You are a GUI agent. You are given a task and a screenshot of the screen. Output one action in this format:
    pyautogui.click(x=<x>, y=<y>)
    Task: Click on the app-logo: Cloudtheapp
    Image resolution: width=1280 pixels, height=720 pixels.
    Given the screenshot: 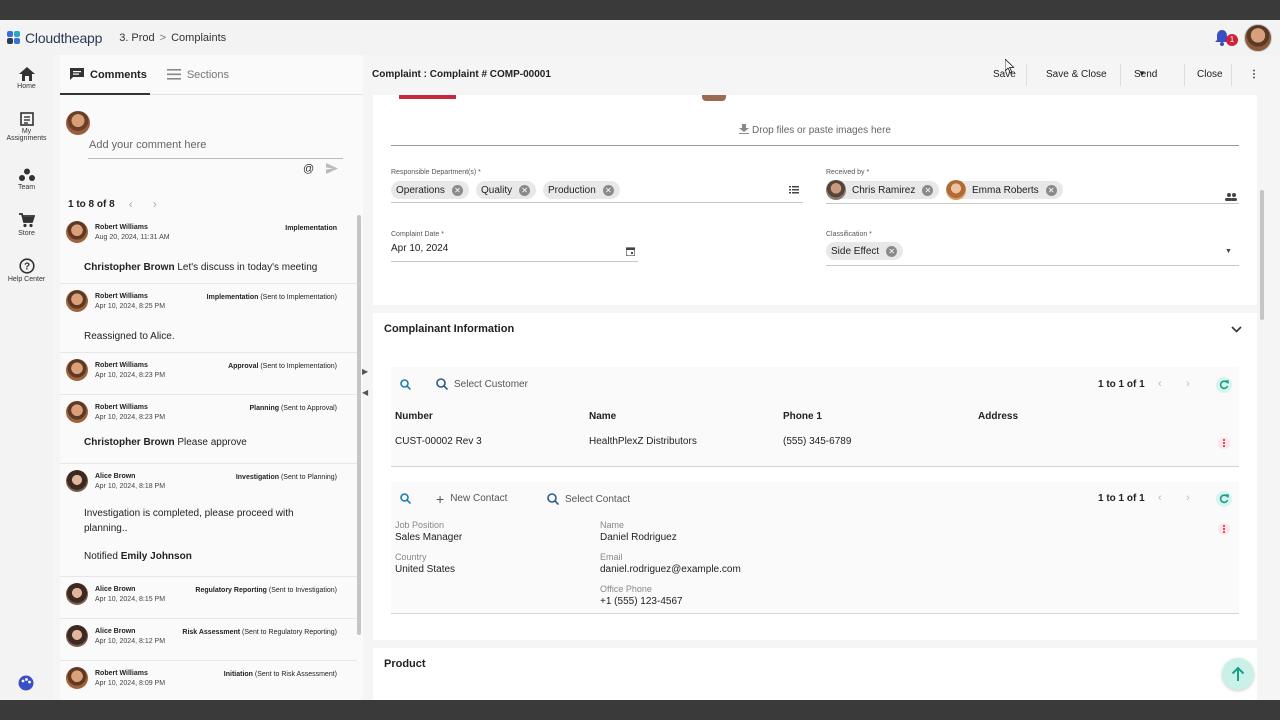 What is the action you would take?
    pyautogui.click(x=54, y=38)
    